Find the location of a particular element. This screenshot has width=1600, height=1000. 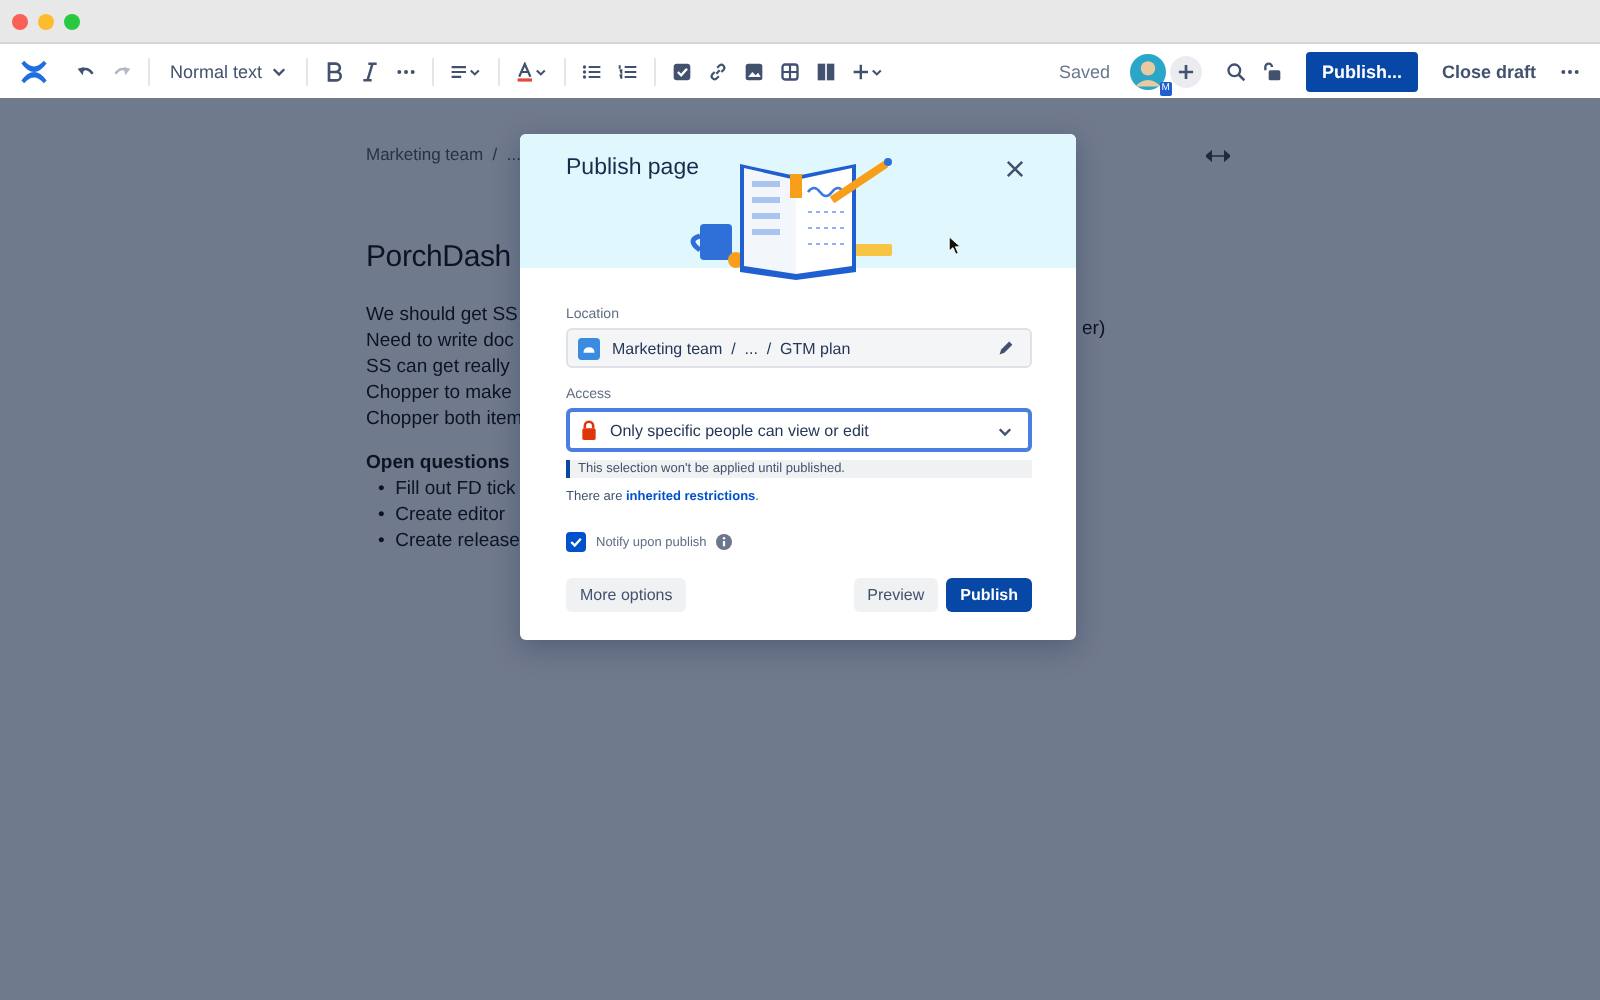

table-icon is located at coordinates (790, 71).